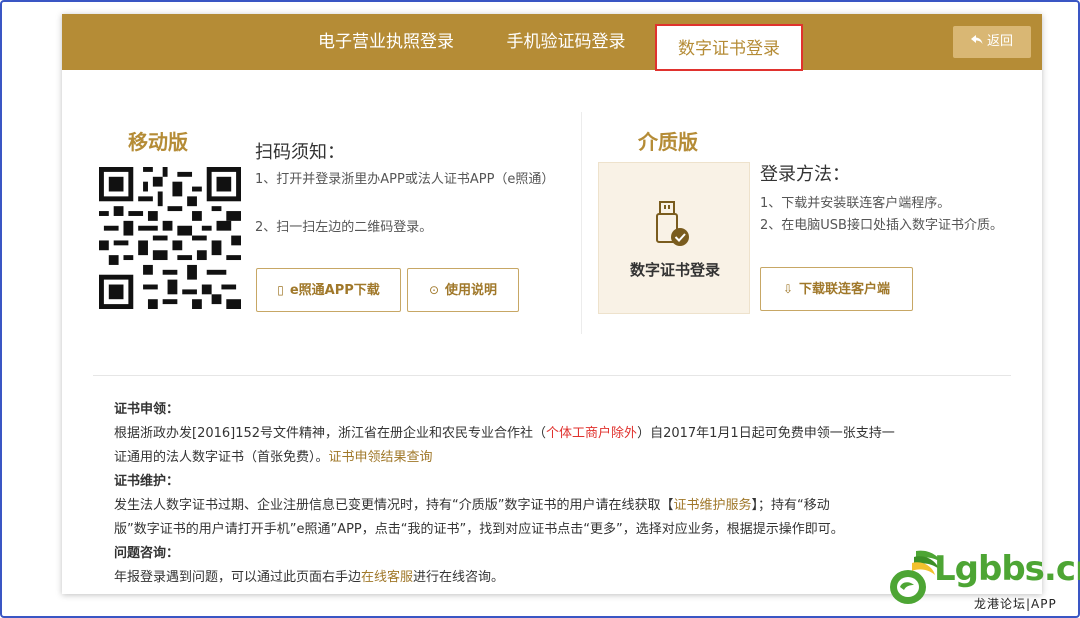 The width and height of the screenshot is (1080, 618). What do you see at coordinates (999, 41) in the screenshot?
I see `back-button-label: 返回` at bounding box center [999, 41].